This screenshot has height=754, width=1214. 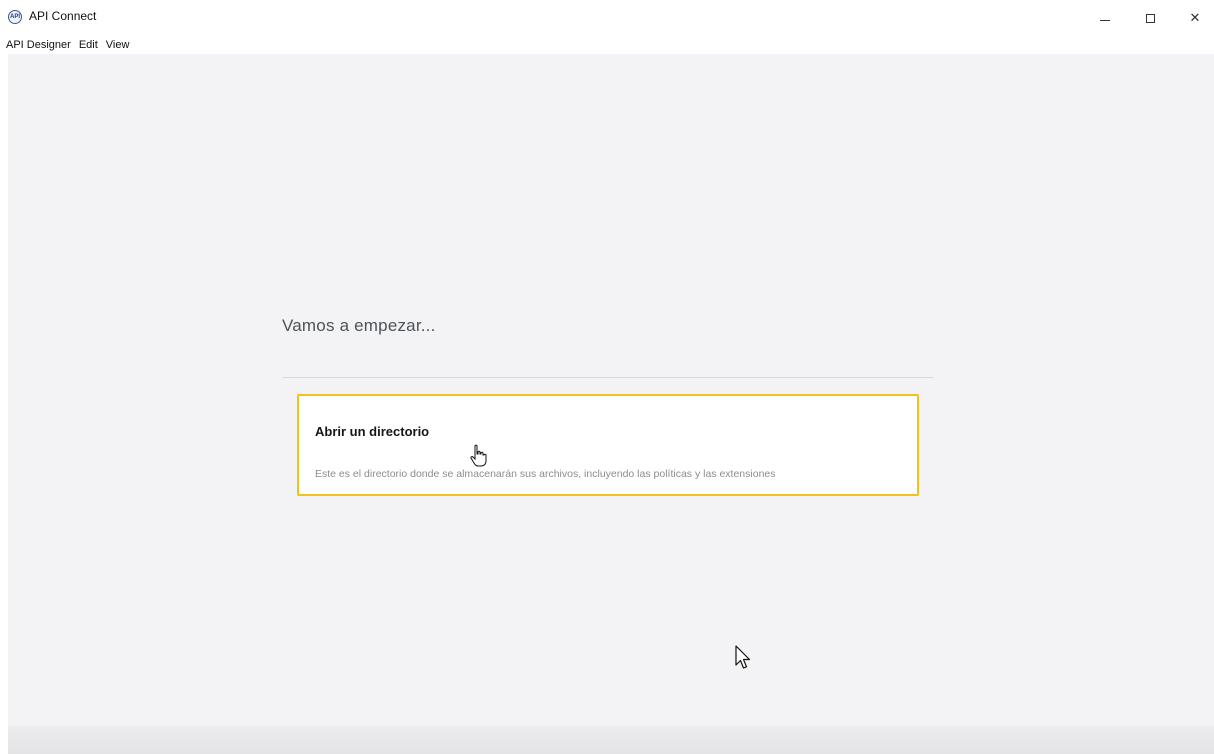 I want to click on arrow-pointer-icon, so click(x=743, y=657).